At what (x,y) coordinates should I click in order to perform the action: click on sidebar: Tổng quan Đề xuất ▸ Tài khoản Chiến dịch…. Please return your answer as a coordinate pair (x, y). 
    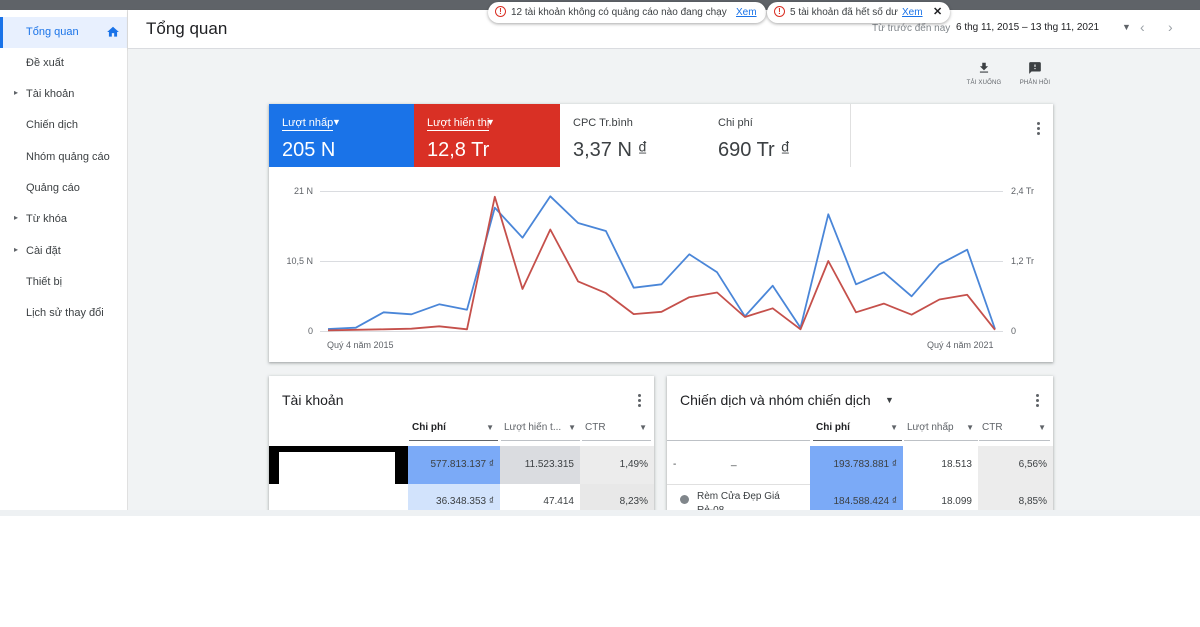
    Looking at the image, I should click on (64, 260).